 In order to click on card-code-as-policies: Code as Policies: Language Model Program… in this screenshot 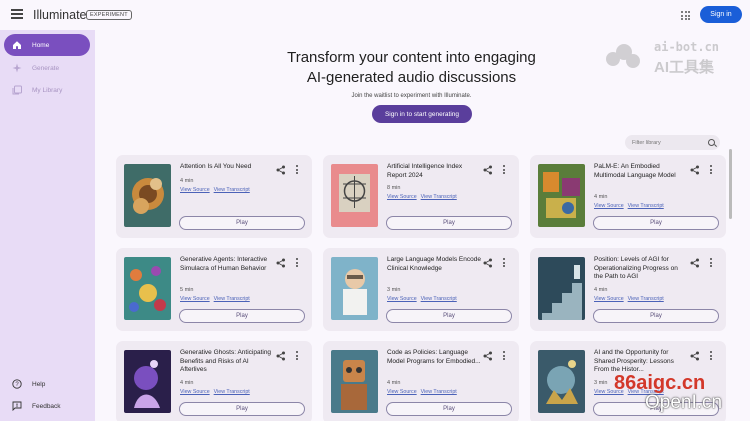, I will do `click(421, 381)`.